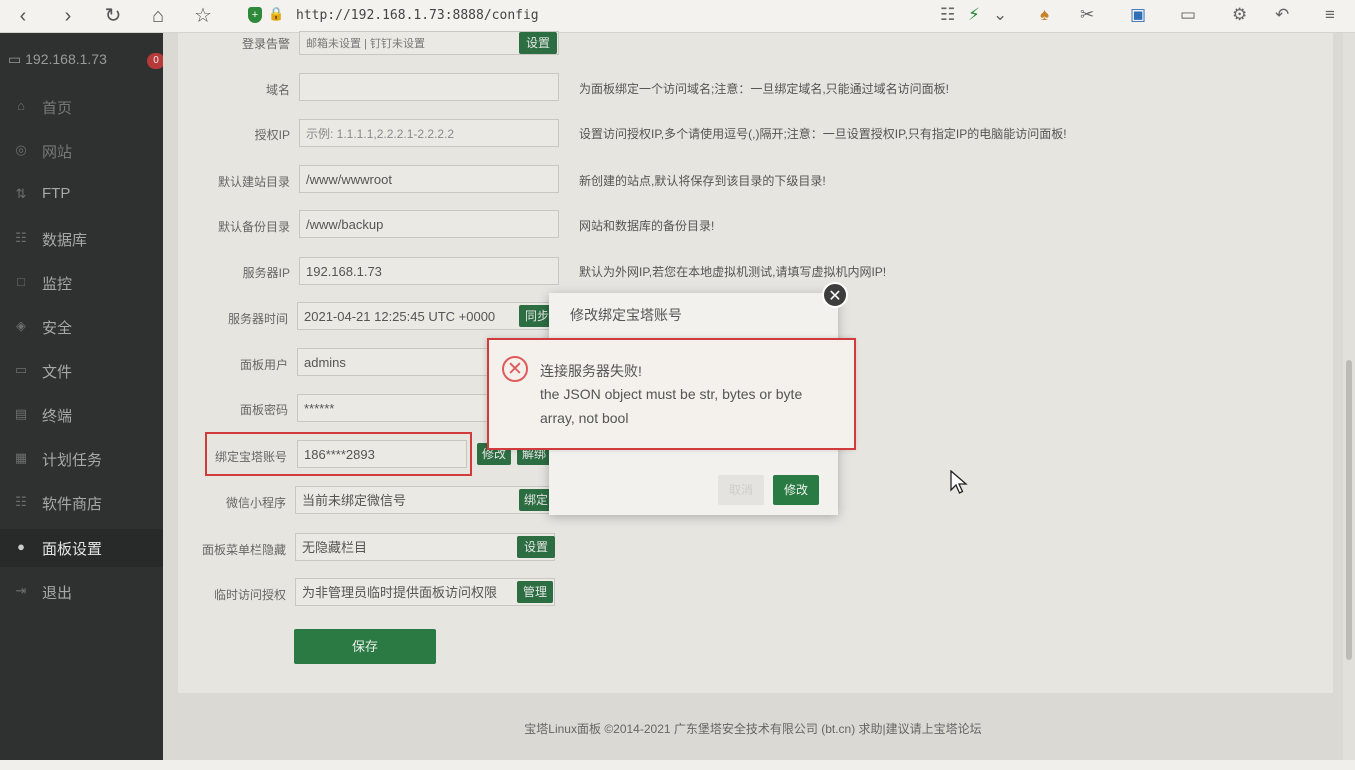  I want to click on dialog-modify-button: 修改, so click(796, 490).